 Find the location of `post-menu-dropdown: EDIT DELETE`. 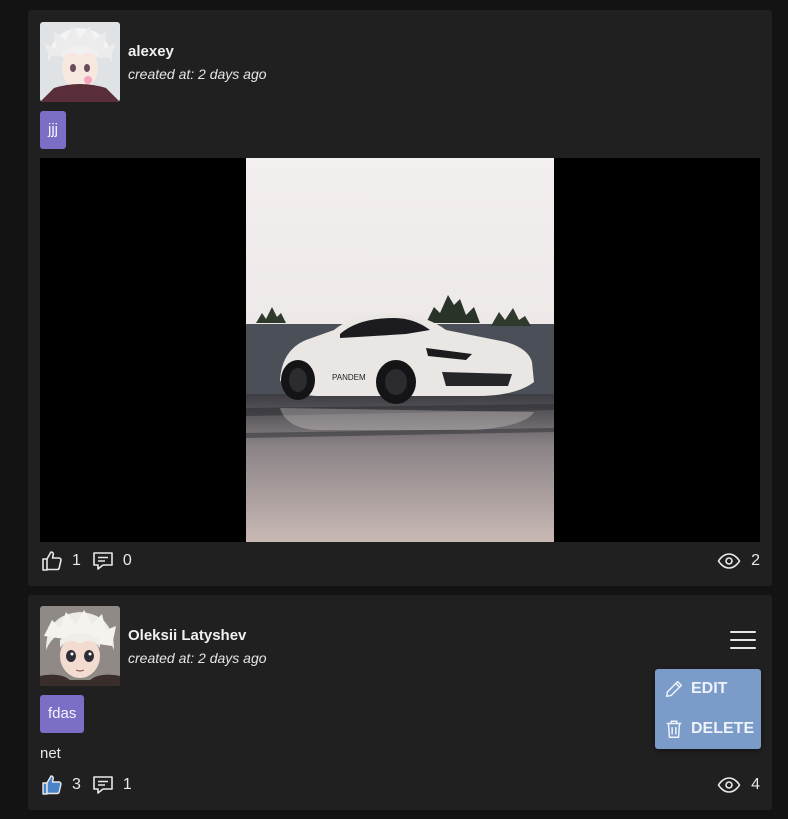

post-menu-dropdown: EDIT DELETE is located at coordinates (708, 709).